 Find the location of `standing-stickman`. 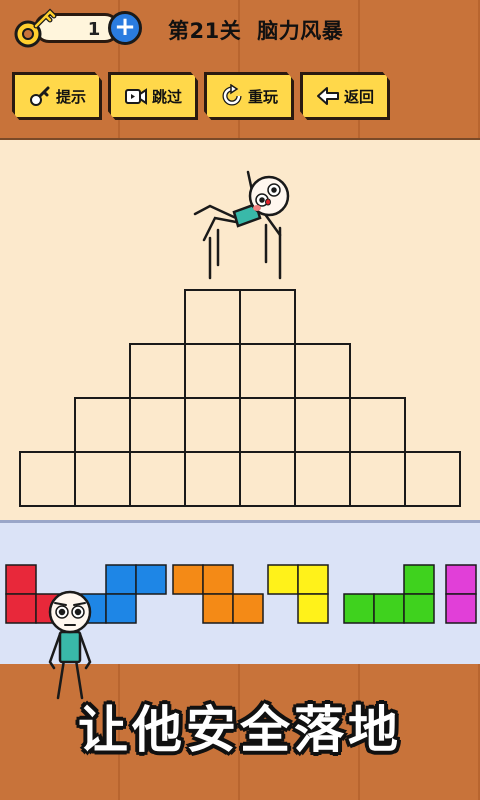

standing-stickman is located at coordinates (70, 645).